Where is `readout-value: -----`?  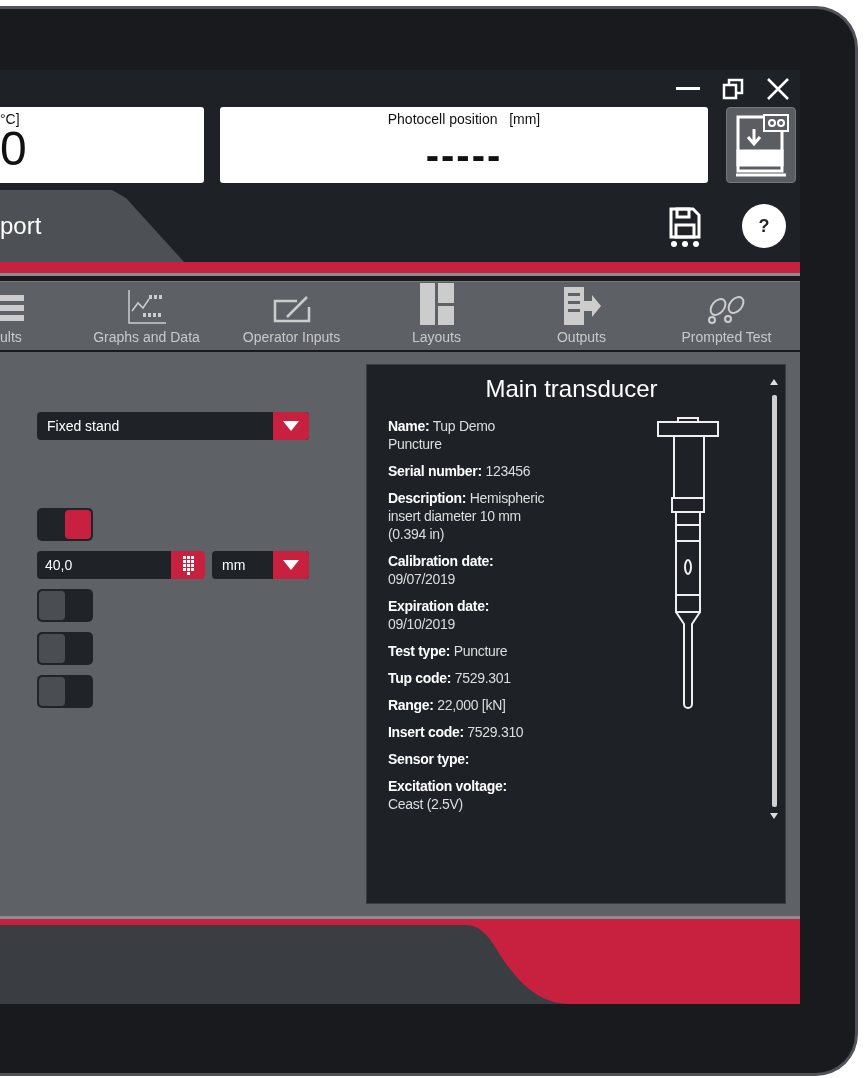
readout-value: ----- is located at coordinates (464, 155).